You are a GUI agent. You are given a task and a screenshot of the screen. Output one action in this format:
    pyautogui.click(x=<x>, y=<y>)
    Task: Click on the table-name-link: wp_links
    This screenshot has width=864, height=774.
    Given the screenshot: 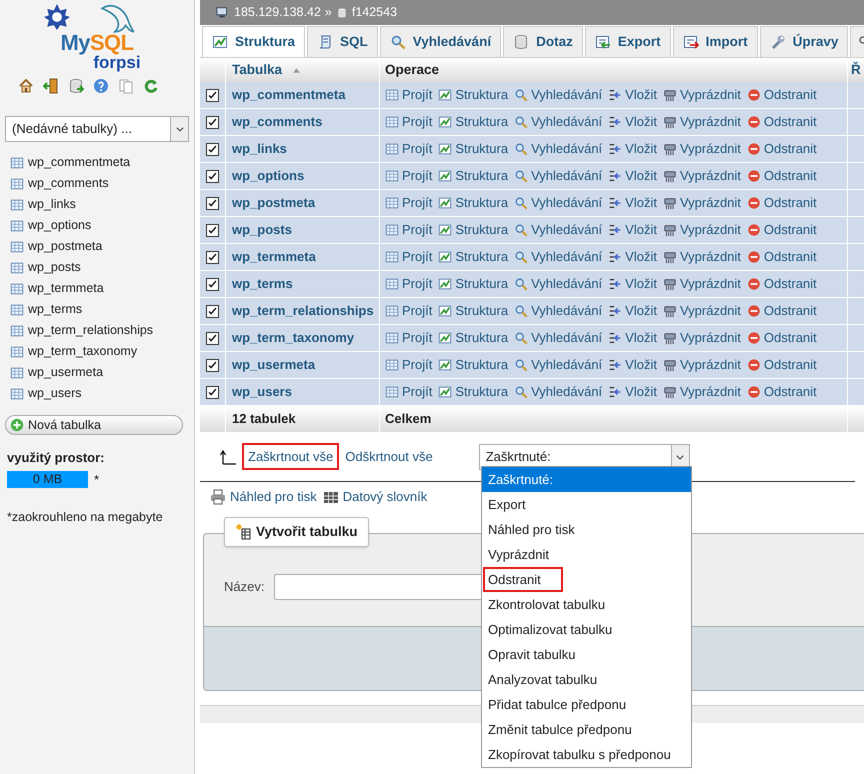 What is the action you would take?
    pyautogui.click(x=259, y=149)
    